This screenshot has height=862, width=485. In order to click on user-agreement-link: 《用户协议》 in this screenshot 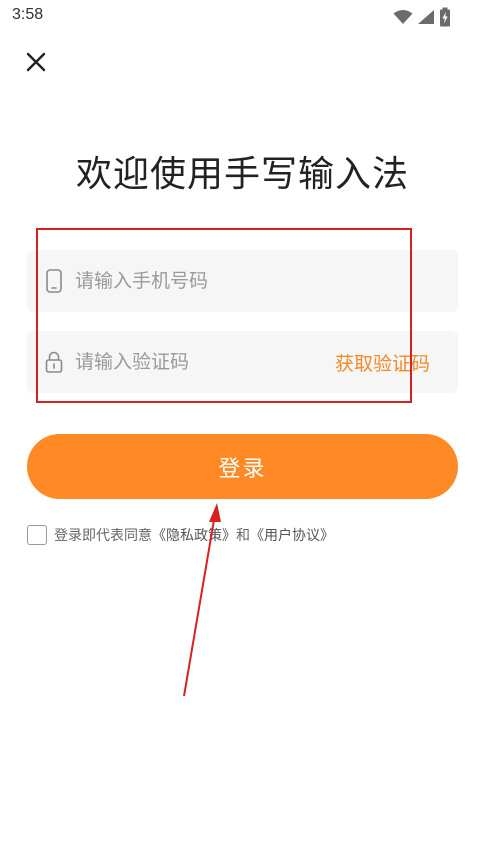, I will do `click(292, 535)`.